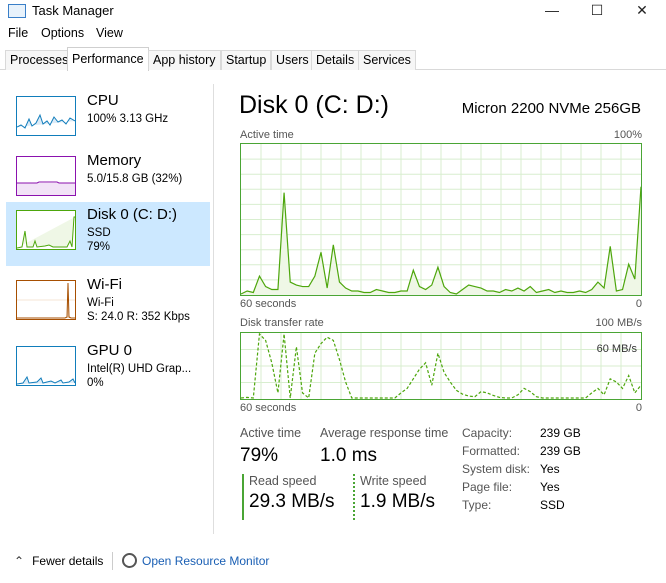  I want to click on sidebar-wifi-adapter: Wi-Fi, so click(100, 303).